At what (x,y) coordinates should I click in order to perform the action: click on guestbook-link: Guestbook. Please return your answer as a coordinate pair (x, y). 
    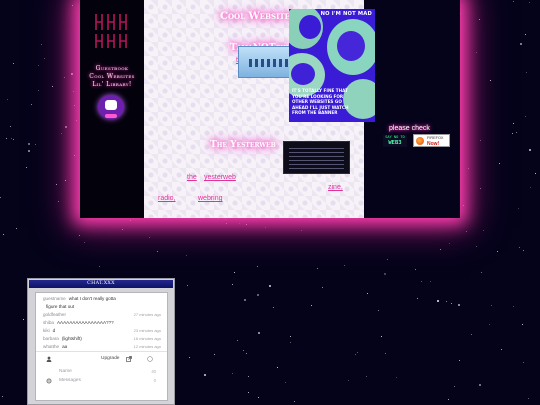
    Looking at the image, I should click on (112, 69).